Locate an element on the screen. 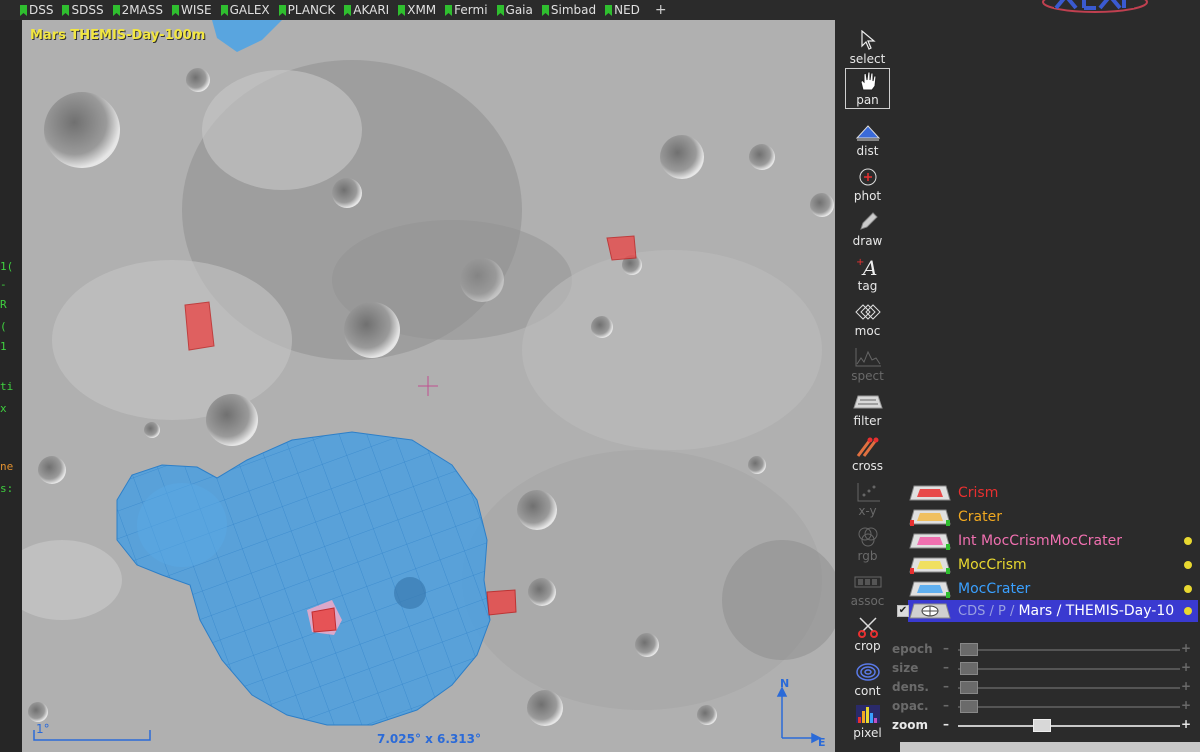  cursor-icon is located at coordinates (868, 40).